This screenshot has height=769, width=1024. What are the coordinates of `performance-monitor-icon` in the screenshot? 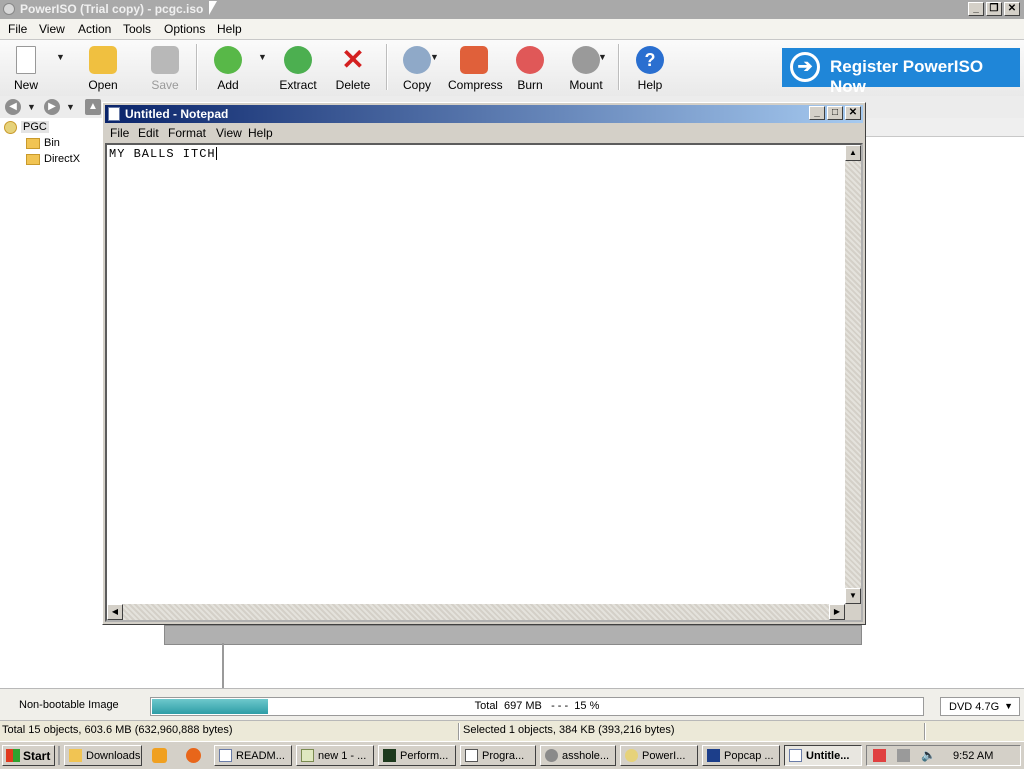 It's located at (389, 755).